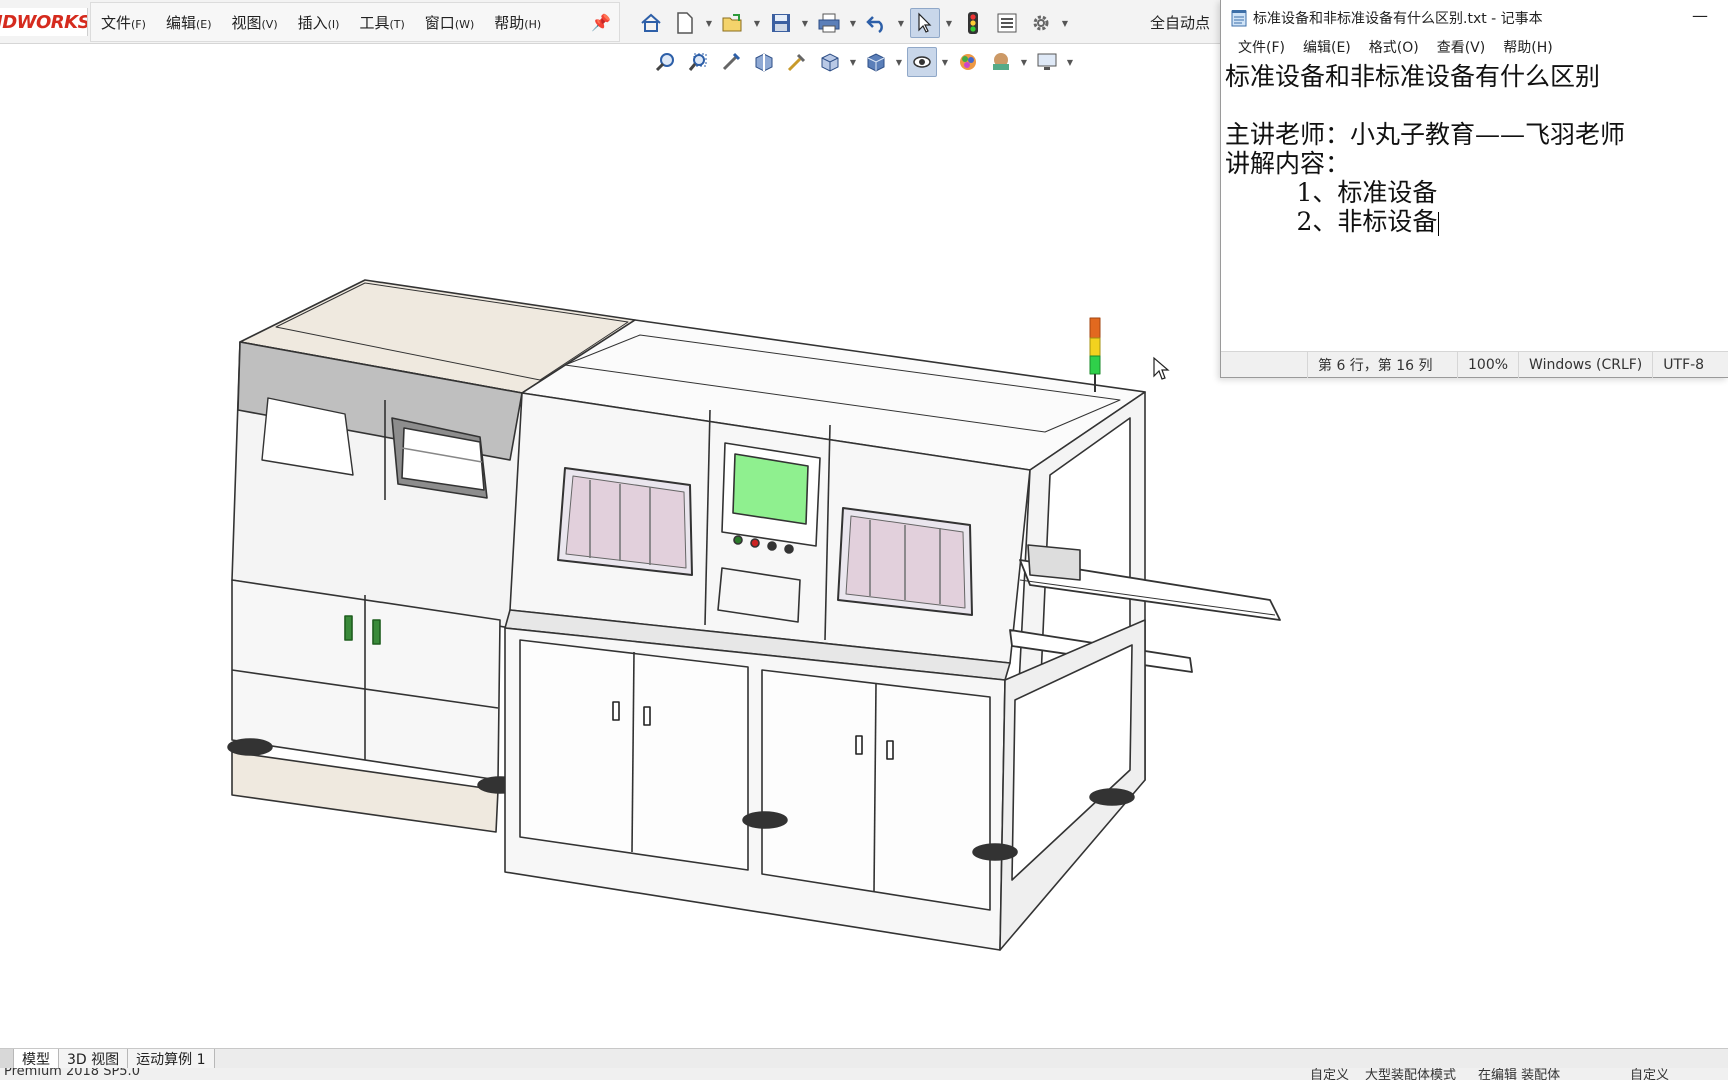  I want to click on text-line: 主讲老师：小丸子教育——飞羽老师, so click(1425, 134).